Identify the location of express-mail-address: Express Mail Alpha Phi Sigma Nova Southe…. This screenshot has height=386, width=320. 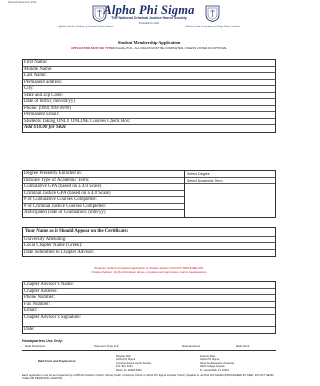
(217, 363).